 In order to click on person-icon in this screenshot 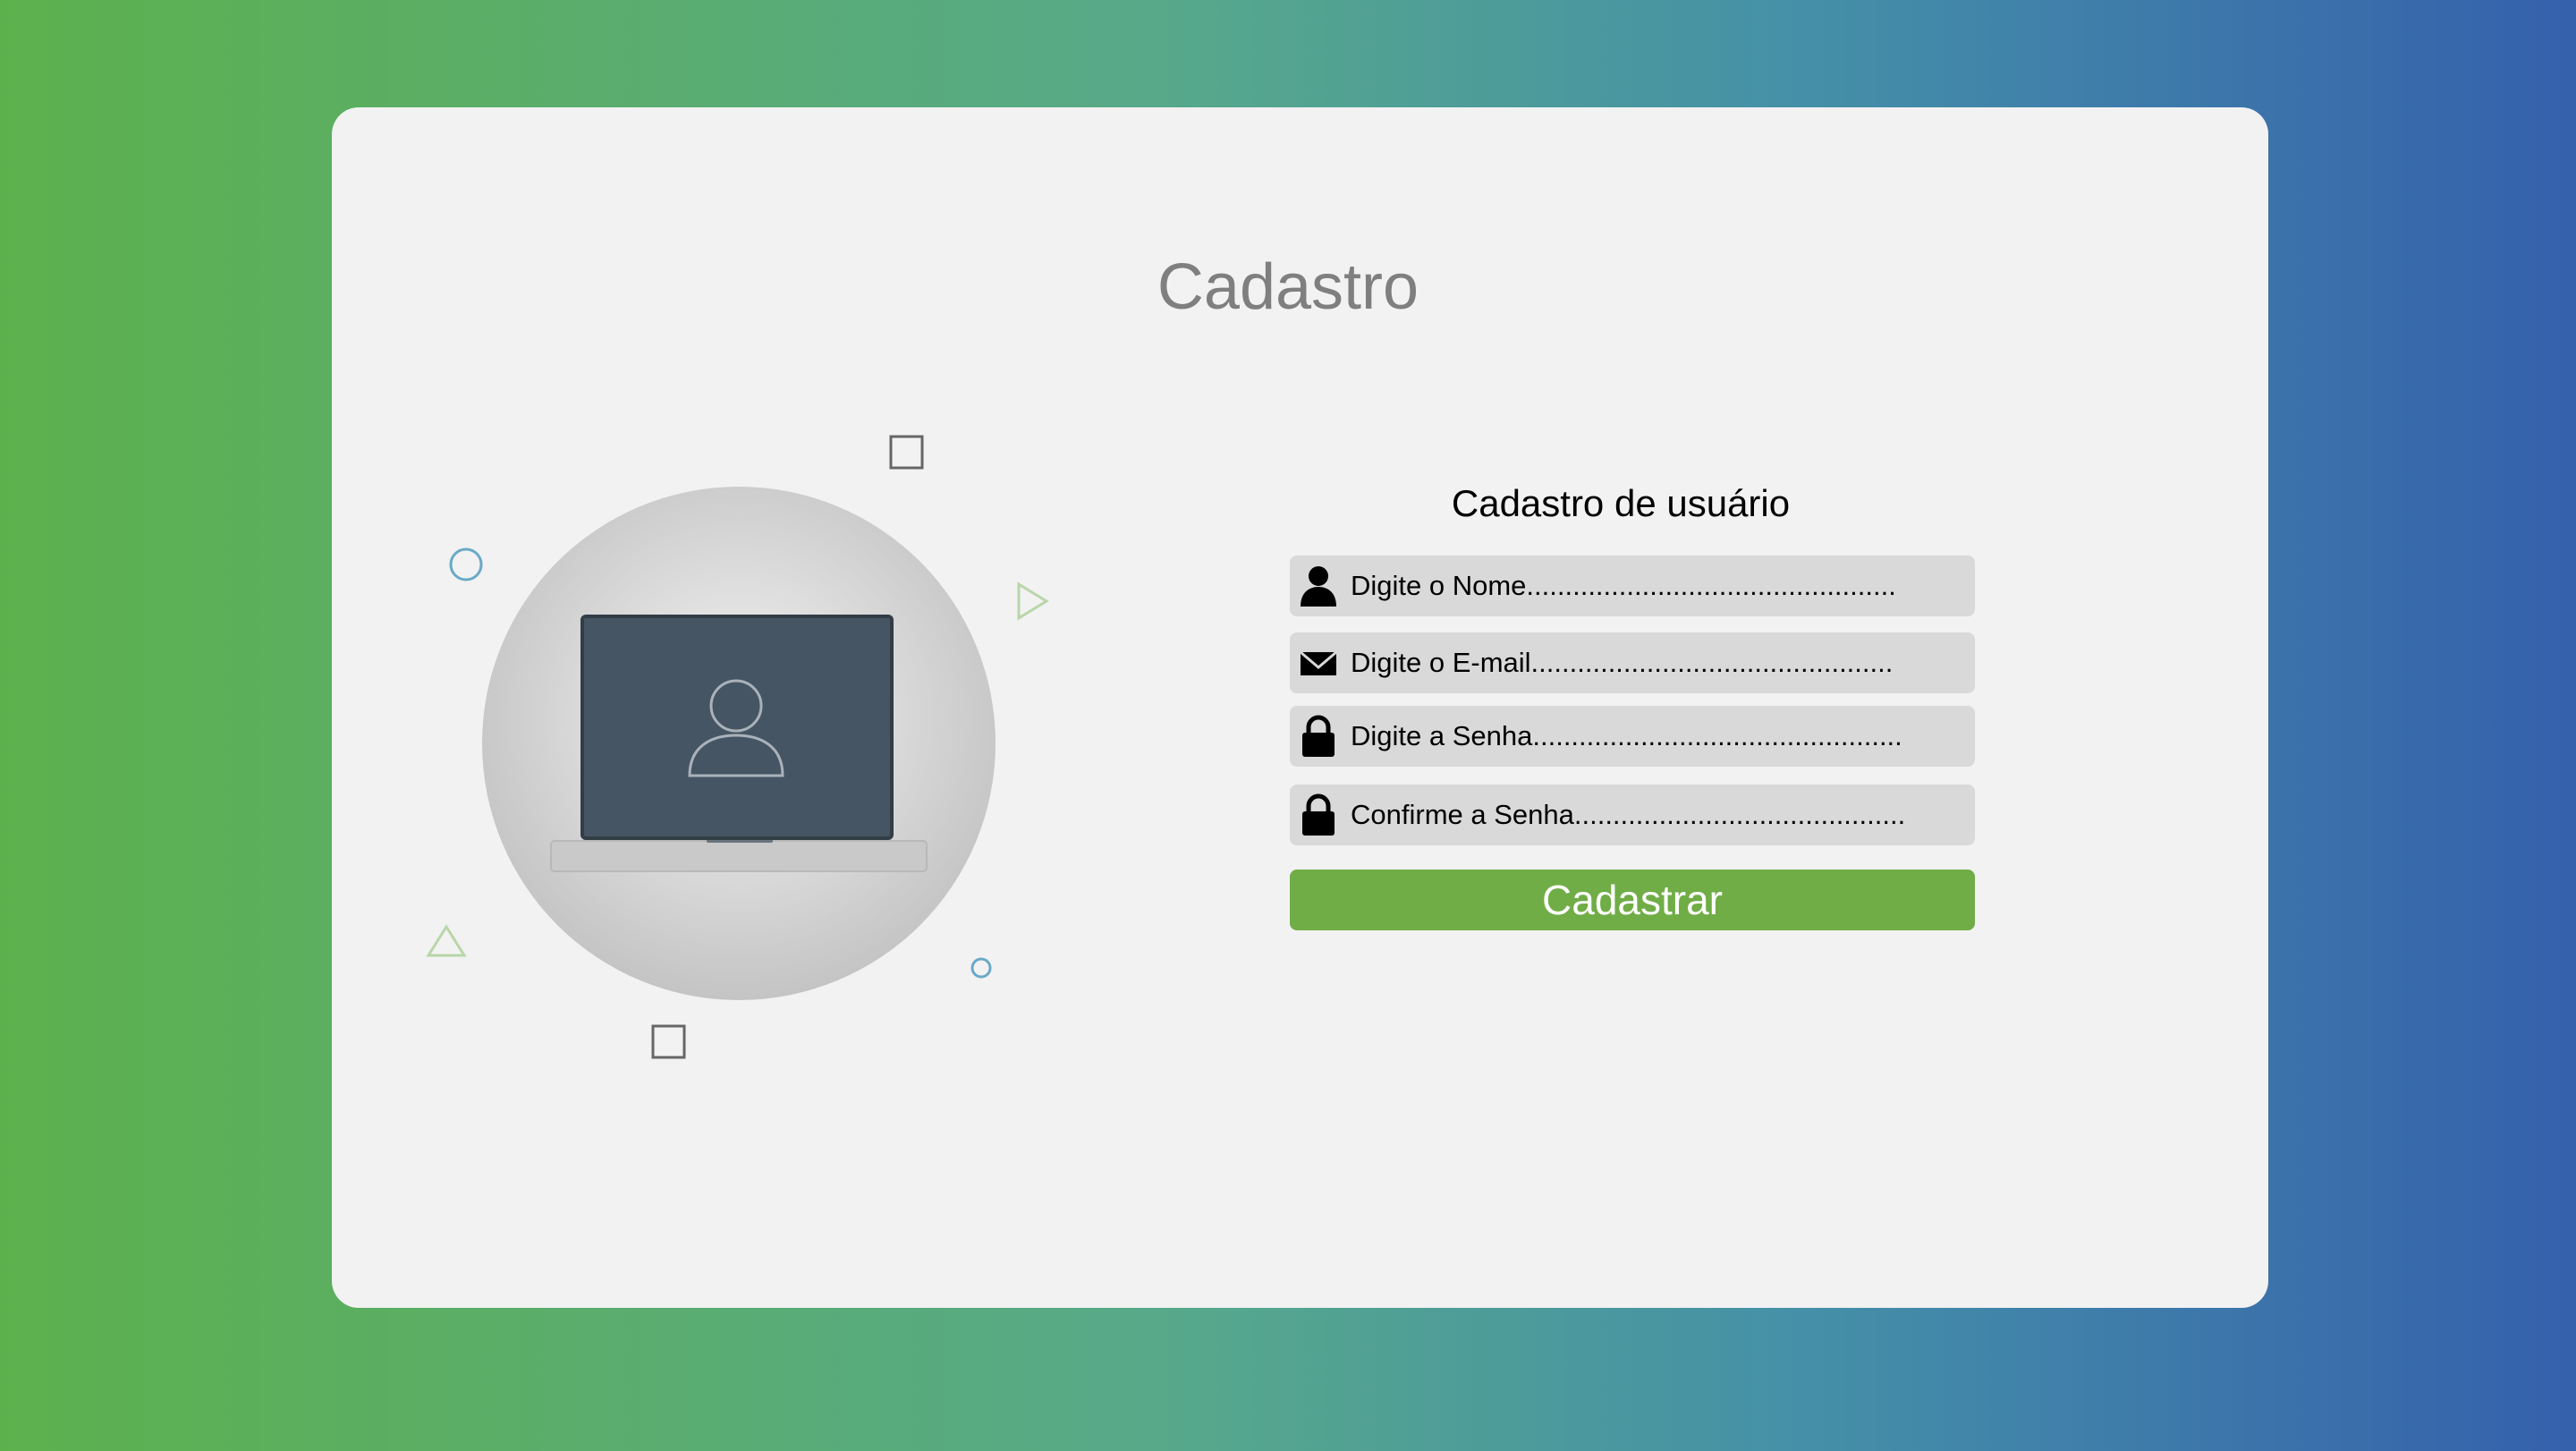, I will do `click(1318, 586)`.